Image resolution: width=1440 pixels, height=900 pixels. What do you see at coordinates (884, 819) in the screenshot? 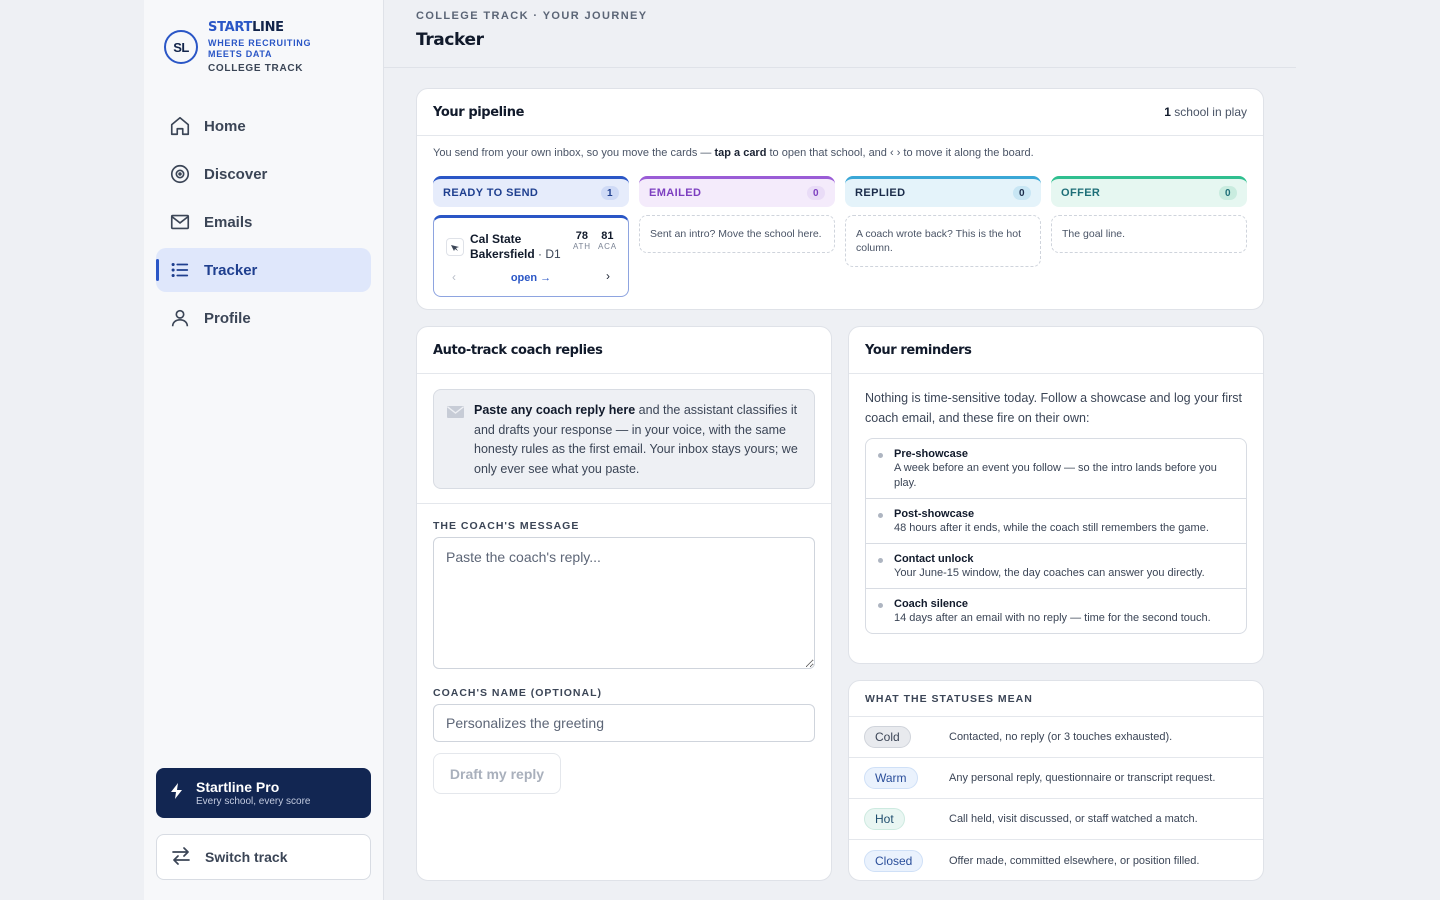
I see `status-badge: Hot` at bounding box center [884, 819].